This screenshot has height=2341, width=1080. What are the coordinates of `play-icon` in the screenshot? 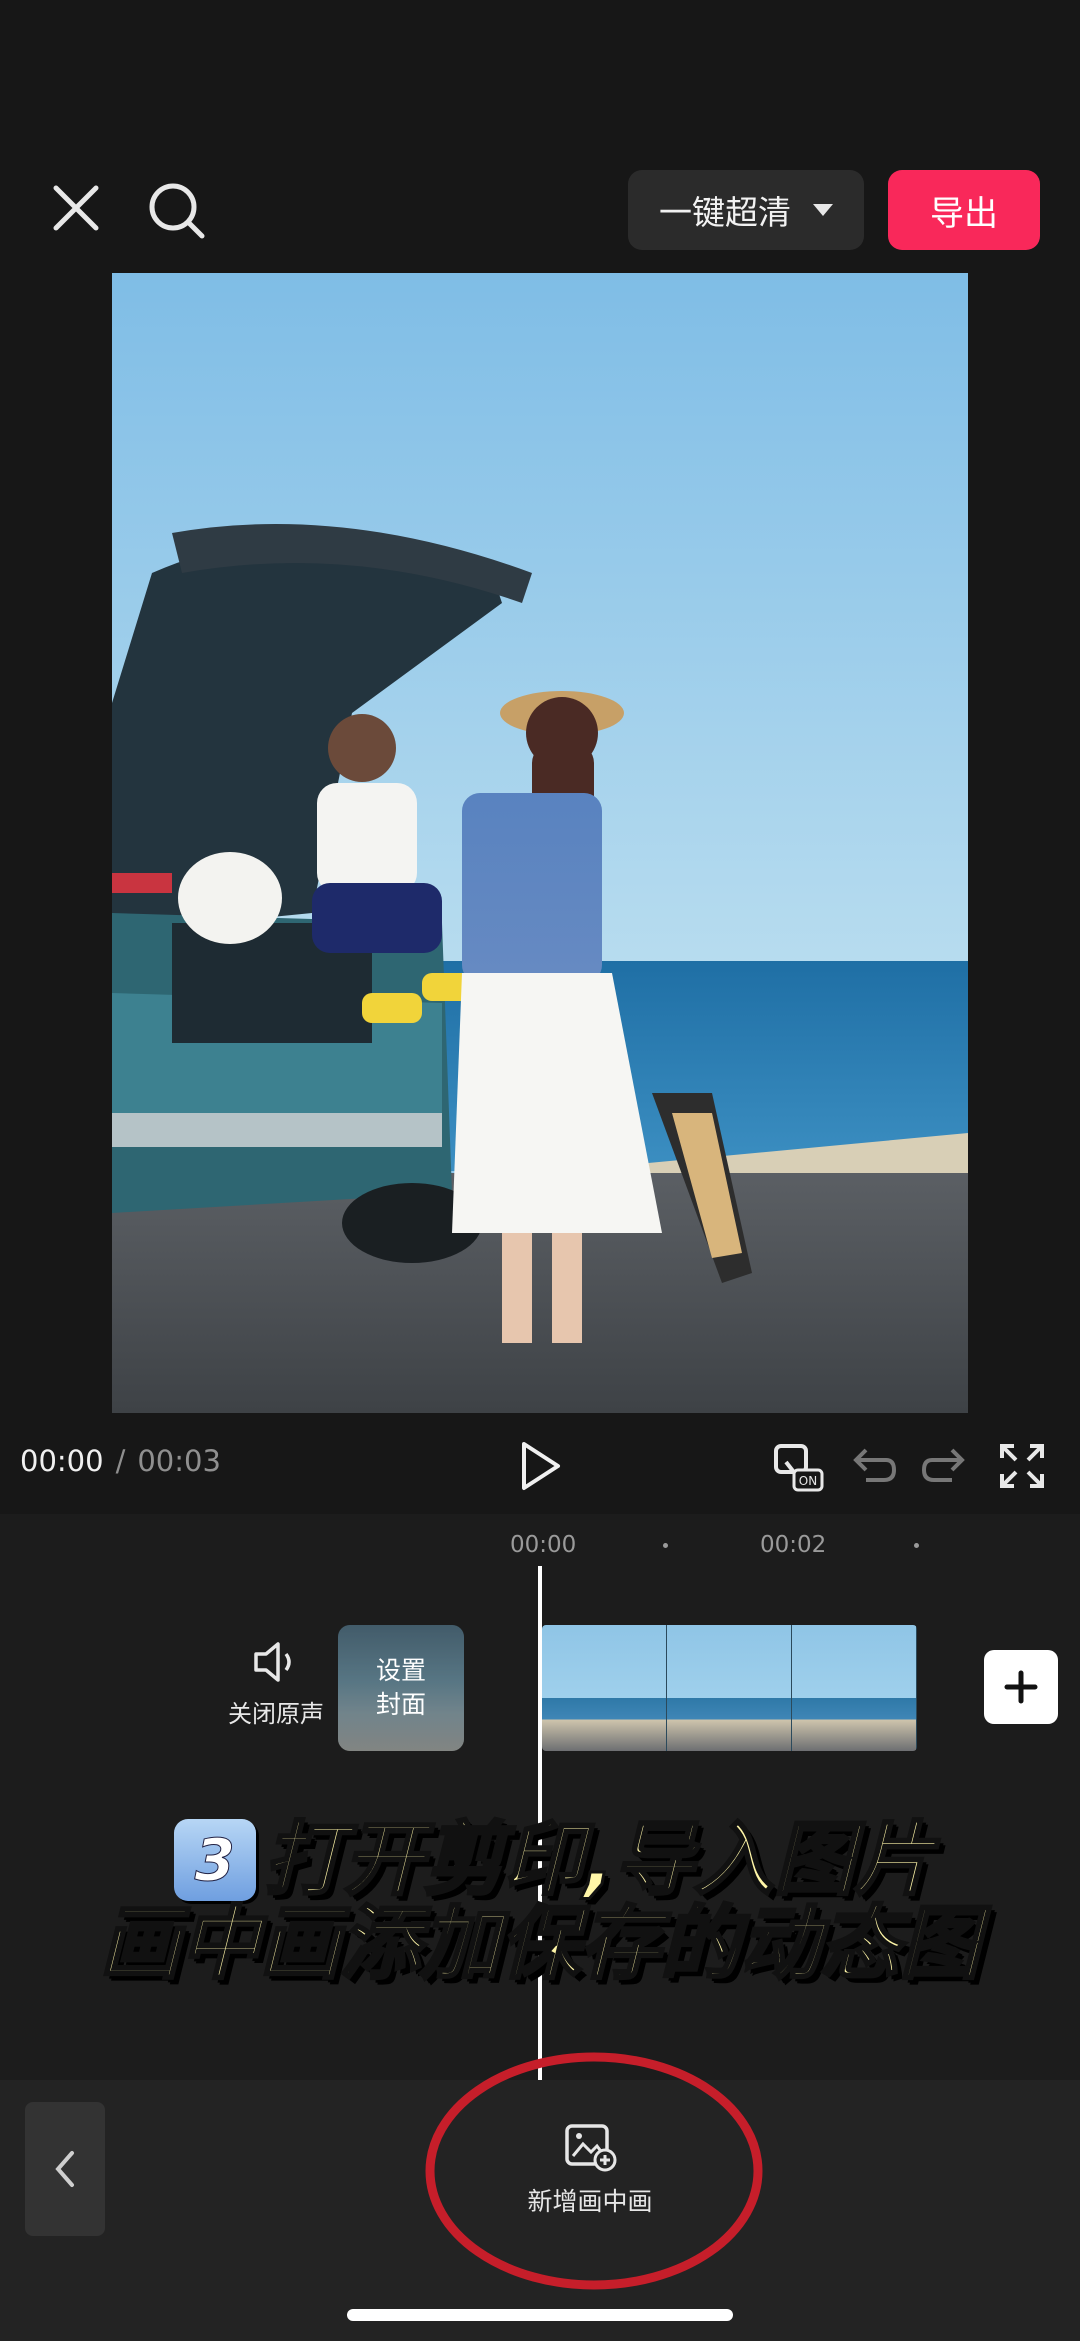 It's located at (541, 1466).